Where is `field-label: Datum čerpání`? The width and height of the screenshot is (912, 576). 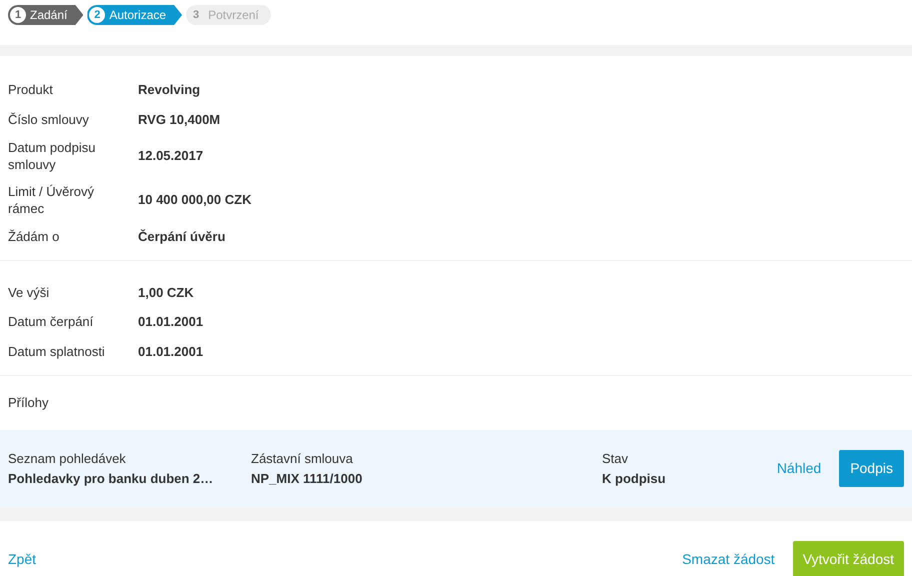 field-label: Datum čerpání is located at coordinates (51, 321).